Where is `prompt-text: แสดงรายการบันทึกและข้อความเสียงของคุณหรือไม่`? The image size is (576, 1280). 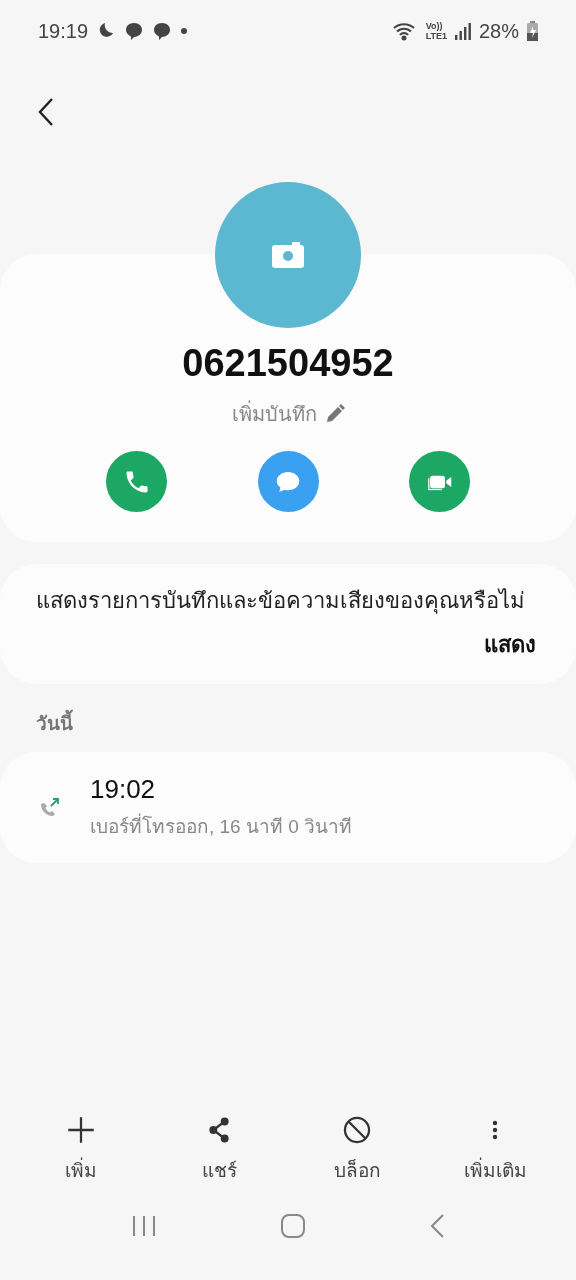 prompt-text: แสดงรายการบันทึกและข้อความเสียงของคุณหรือไม่ is located at coordinates (281, 601).